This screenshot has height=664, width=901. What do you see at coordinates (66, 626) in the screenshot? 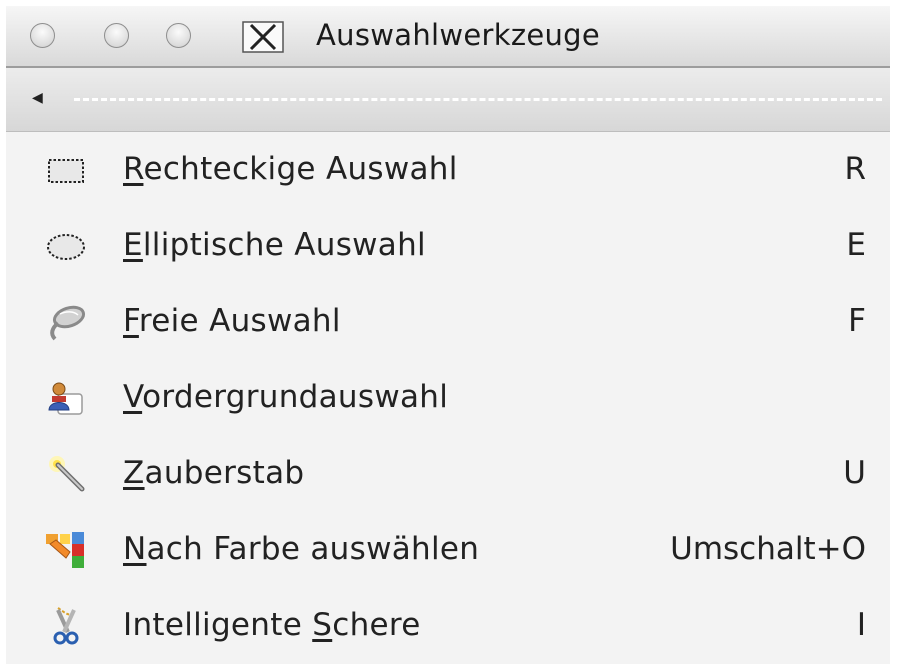
I see `scissors-icon` at bounding box center [66, 626].